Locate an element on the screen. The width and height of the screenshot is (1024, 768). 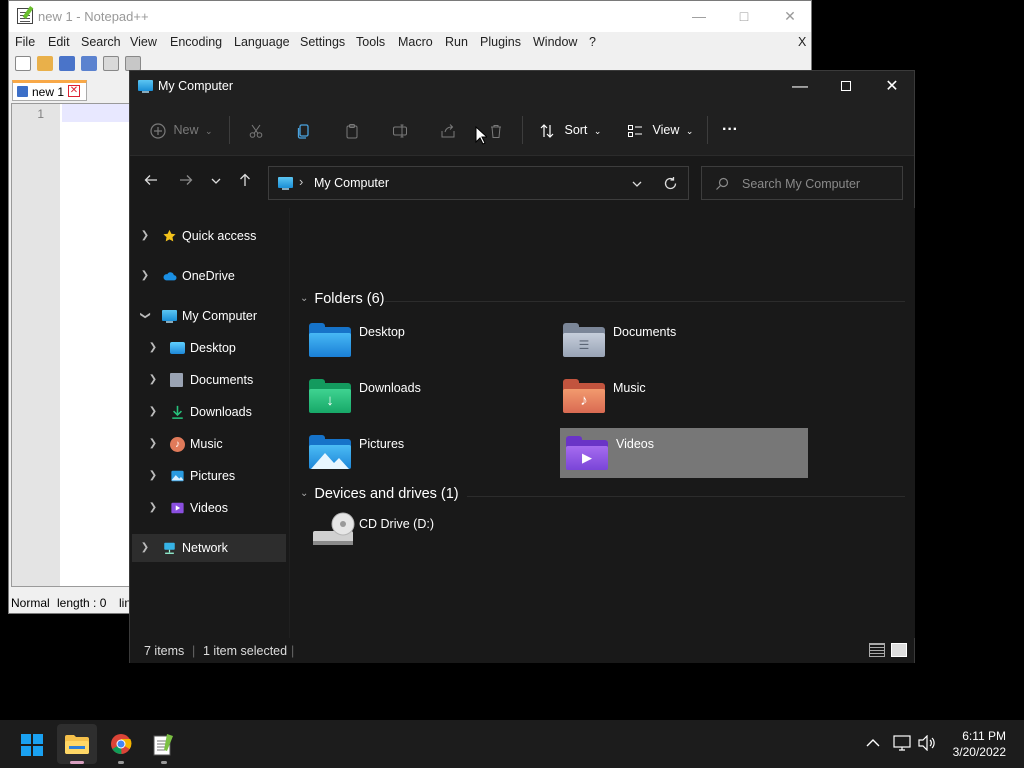
view-button: View ⌄ is located at coordinates (660, 130).